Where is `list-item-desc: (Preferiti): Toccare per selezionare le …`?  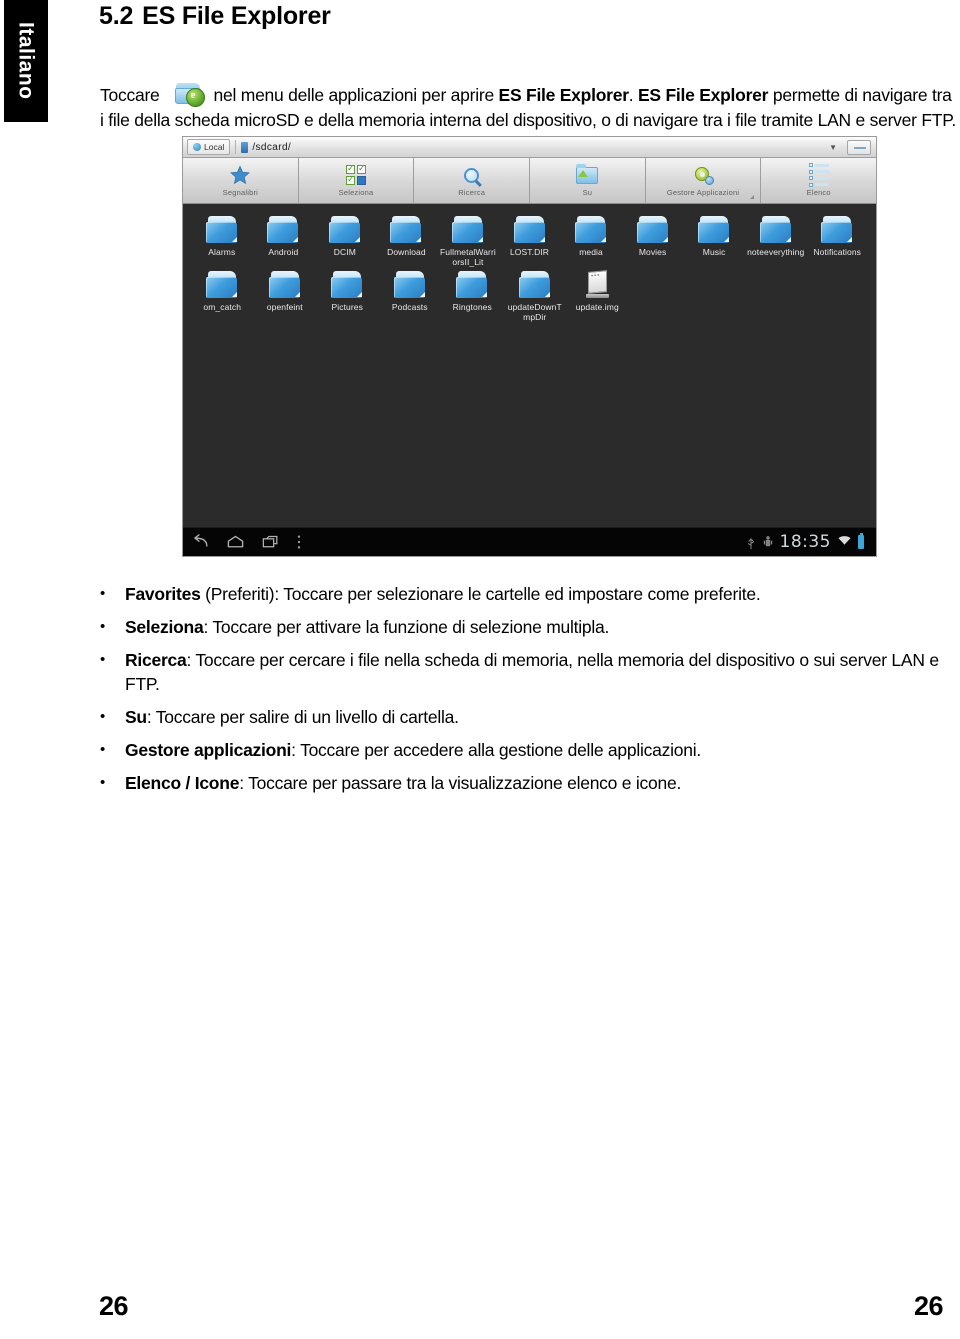
list-item-desc: (Preferiti): Toccare per selezionare le … is located at coordinates (480, 594).